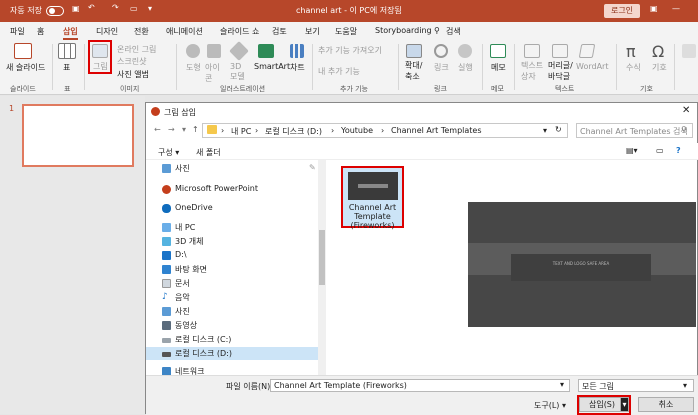 The width and height of the screenshot is (698, 415). What do you see at coordinates (659, 67) in the screenshot?
I see `symbol-button: 기호` at bounding box center [659, 67].